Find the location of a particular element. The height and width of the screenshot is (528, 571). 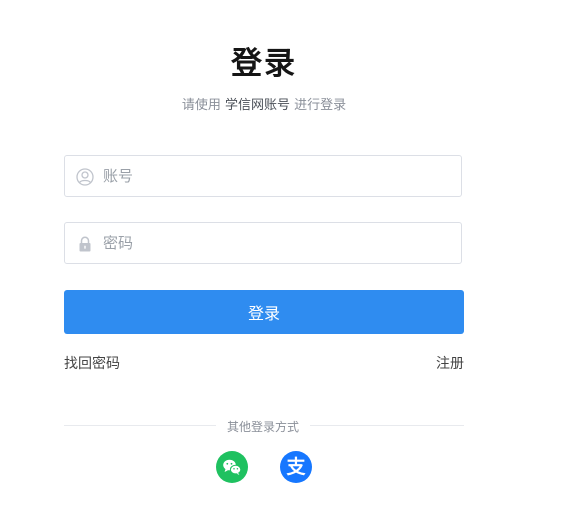

subtitle-account-name: 学信网账号 is located at coordinates (257, 105).